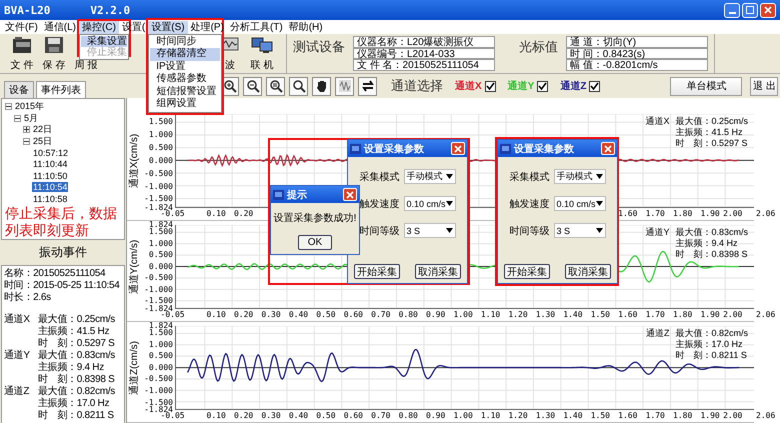 The height and width of the screenshot is (423, 780). Describe the element at coordinates (76, 392) in the screenshot. I see `event-info: 最大值：0.82cm/s` at that location.